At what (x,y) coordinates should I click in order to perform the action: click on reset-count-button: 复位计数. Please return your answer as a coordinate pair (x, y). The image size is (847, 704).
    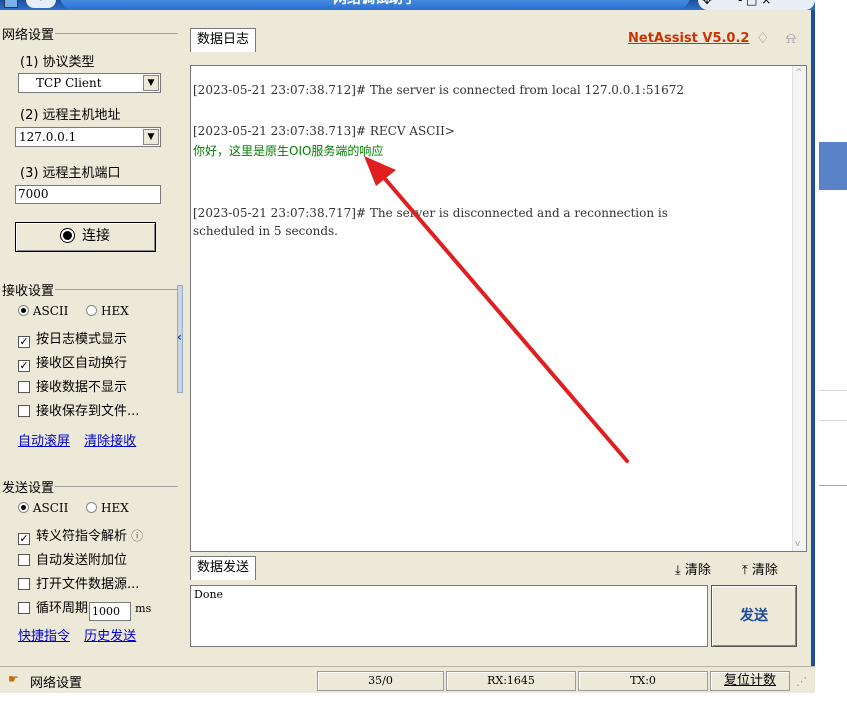
    Looking at the image, I should click on (750, 681).